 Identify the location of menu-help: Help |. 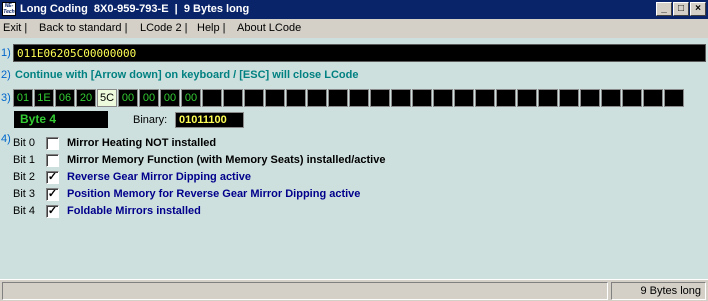
(211, 28).